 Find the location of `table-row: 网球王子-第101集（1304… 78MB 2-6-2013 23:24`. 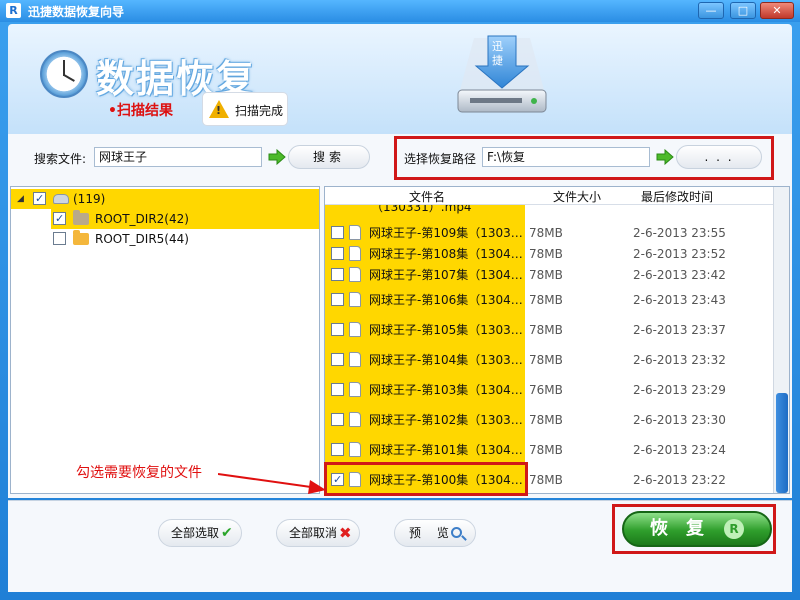

table-row: 网球王子-第101集（1304… 78MB 2-6-2013 23:24 is located at coordinates (549, 450).